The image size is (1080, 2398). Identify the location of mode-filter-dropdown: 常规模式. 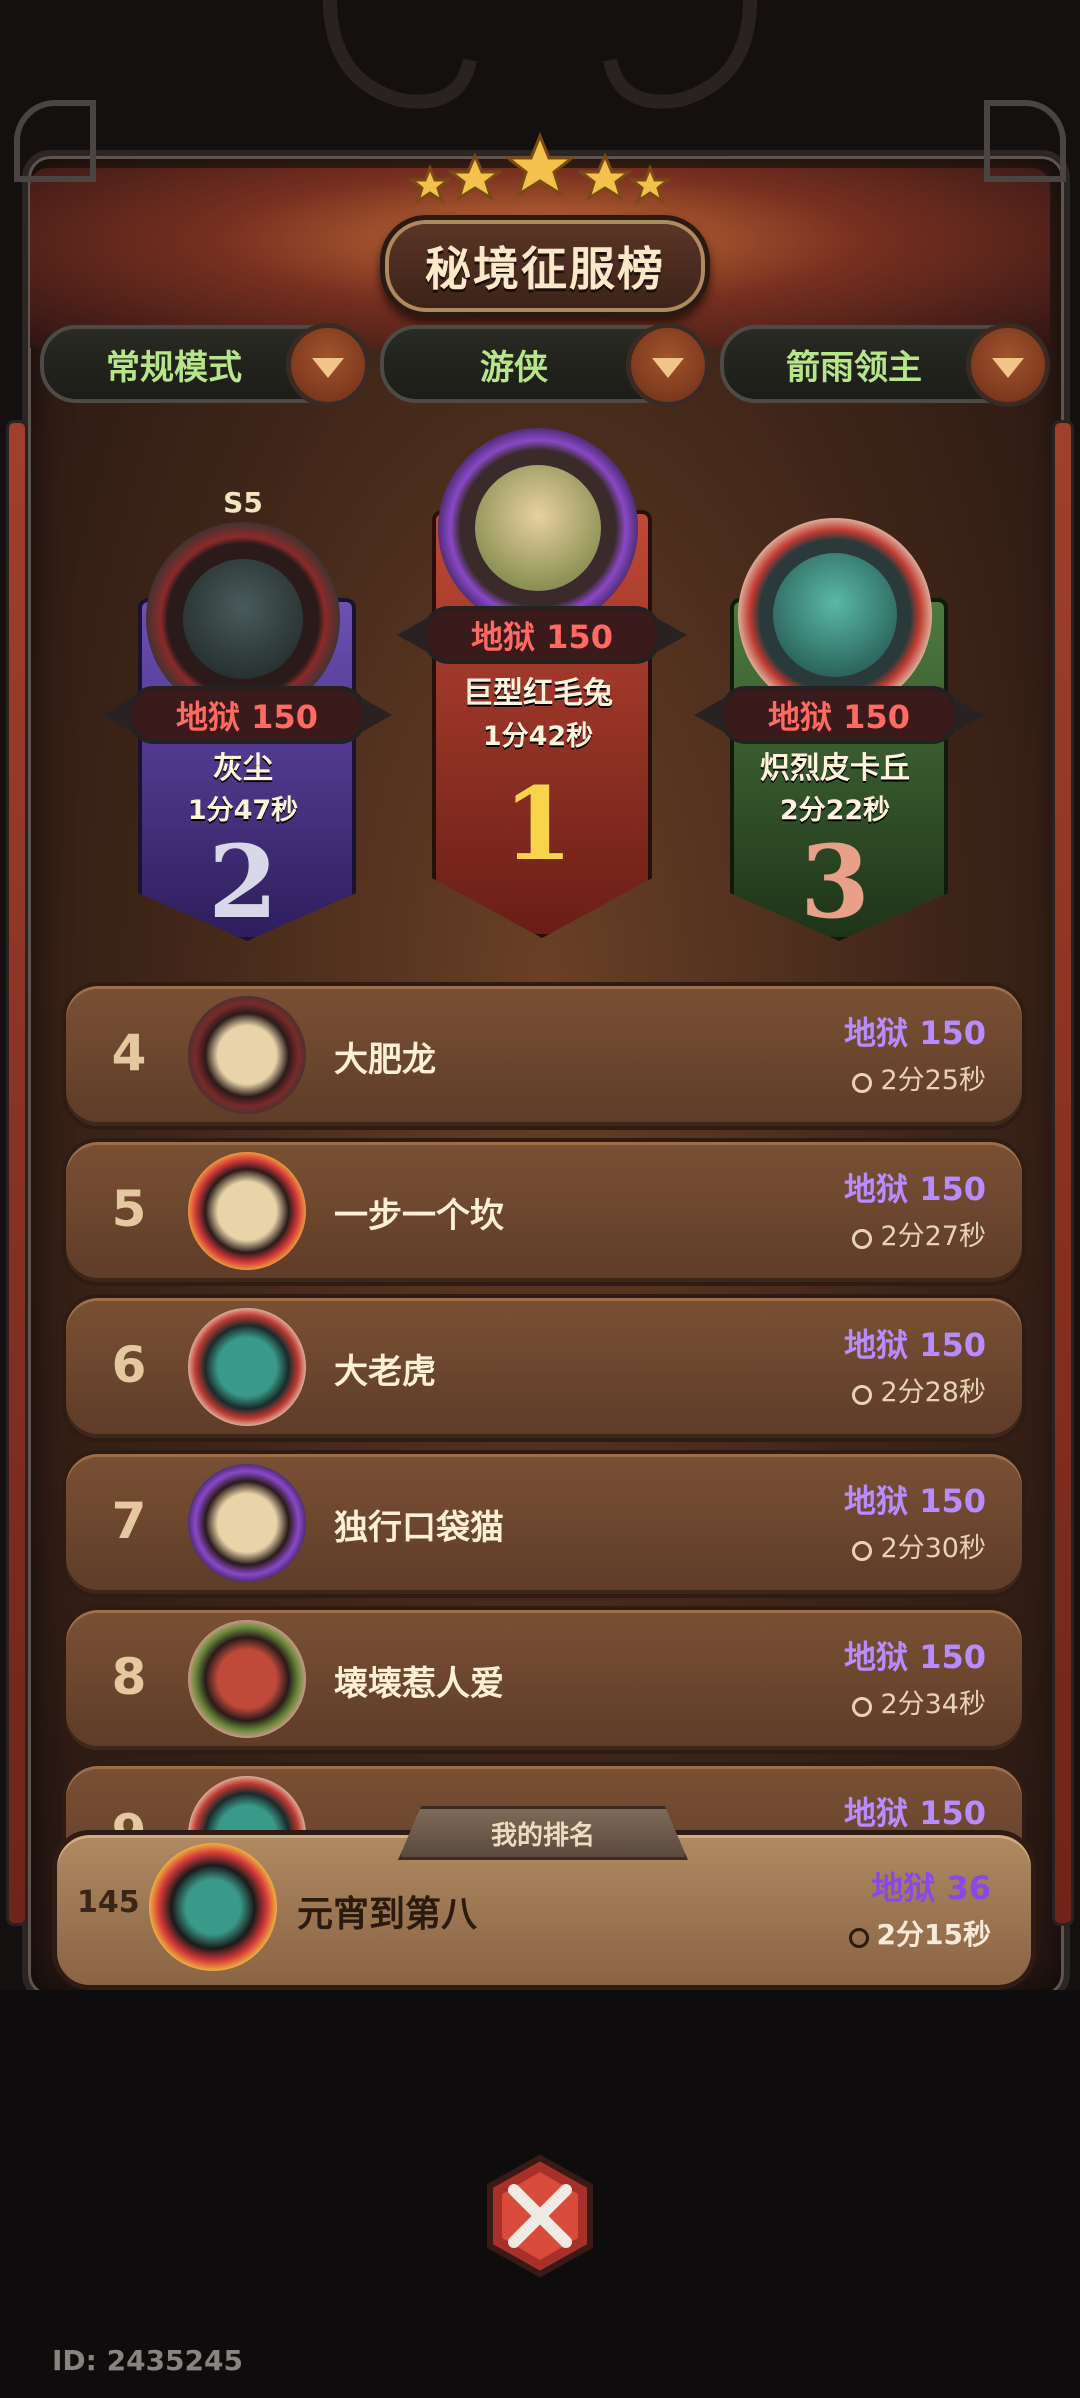
(205, 365).